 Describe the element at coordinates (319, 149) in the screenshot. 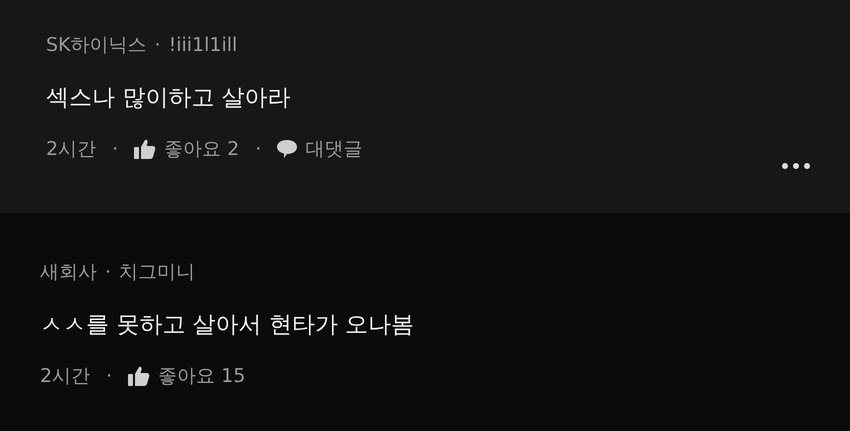

I see `reply-button: 대댓글` at that location.